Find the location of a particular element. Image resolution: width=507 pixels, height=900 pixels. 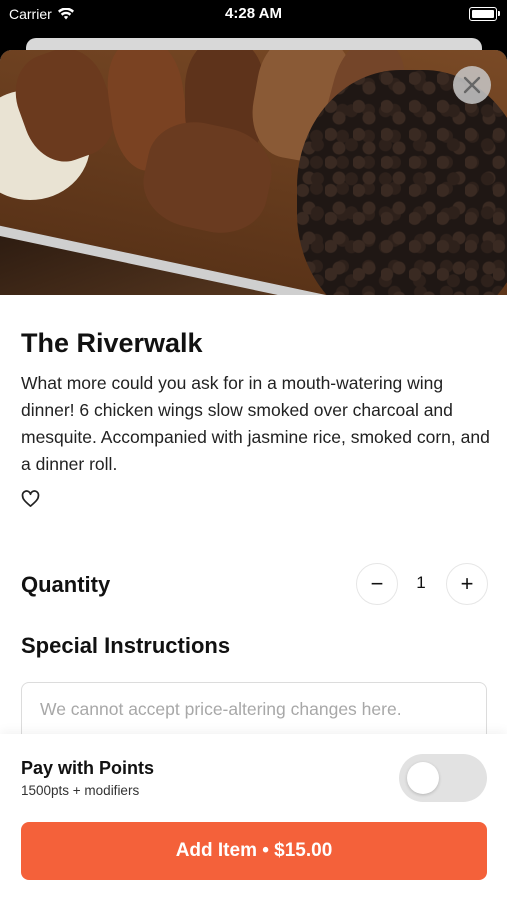

plus-icon: + is located at coordinates (467, 583).